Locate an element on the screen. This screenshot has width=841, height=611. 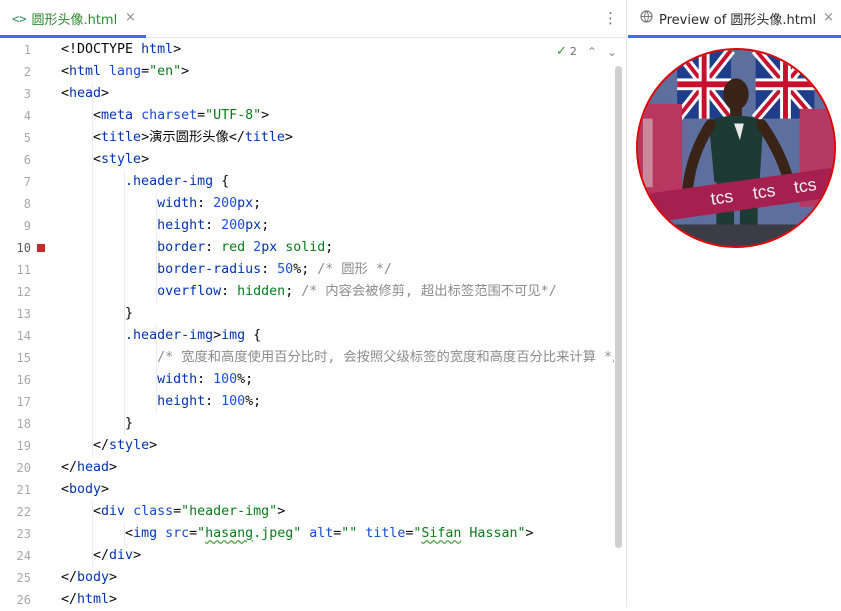
line-number: 5 is located at coordinates (15, 138).